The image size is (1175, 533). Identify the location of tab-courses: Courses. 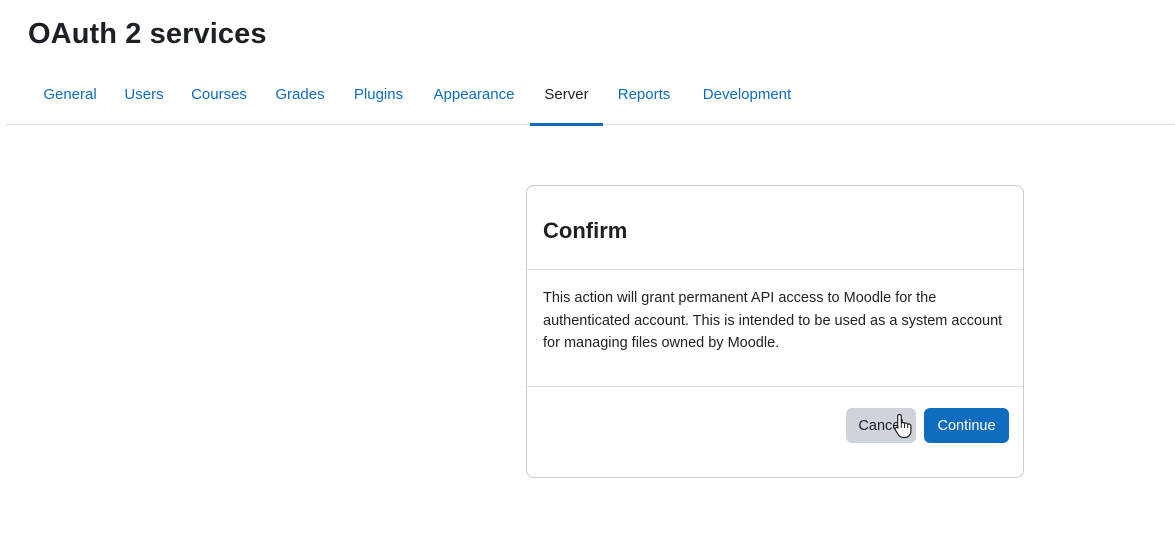
(219, 94).